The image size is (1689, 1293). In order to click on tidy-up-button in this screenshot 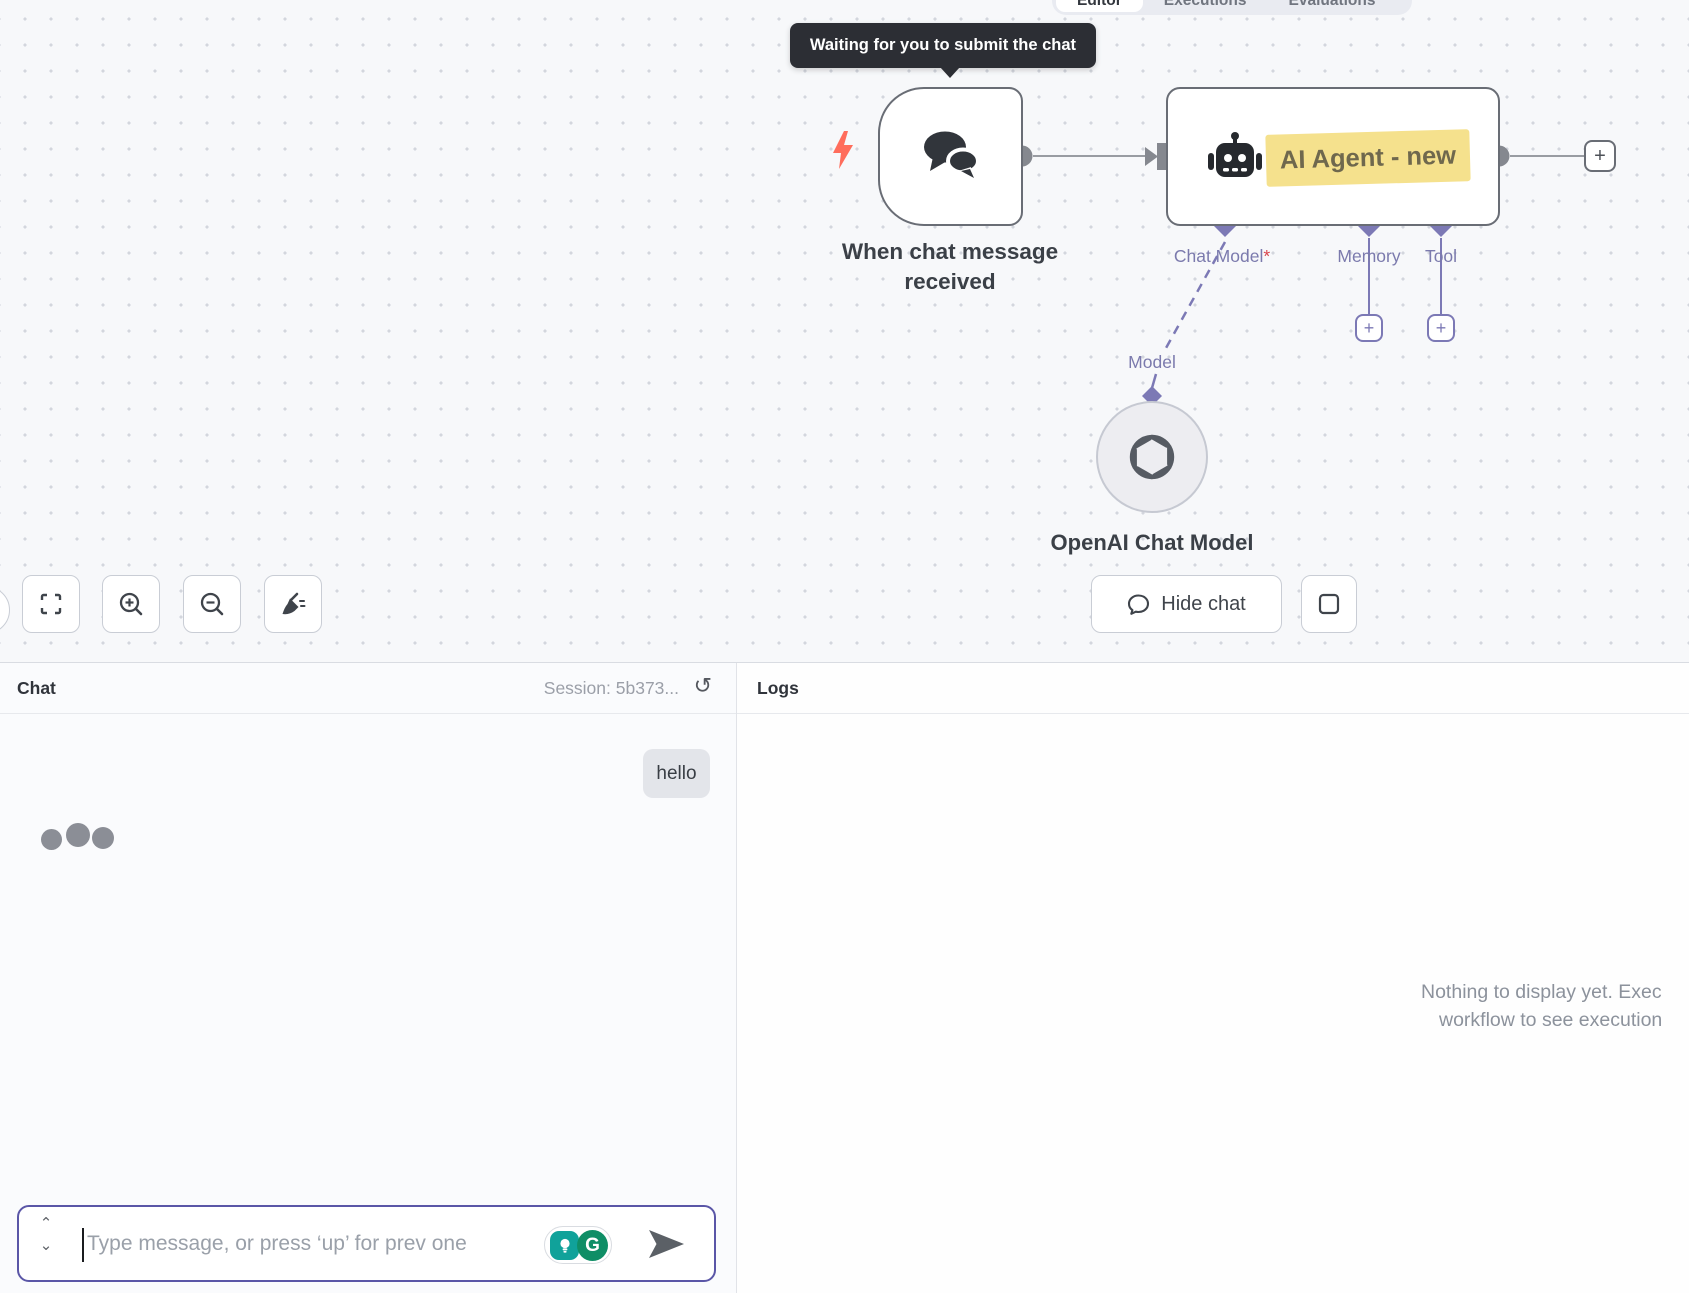, I will do `click(293, 604)`.